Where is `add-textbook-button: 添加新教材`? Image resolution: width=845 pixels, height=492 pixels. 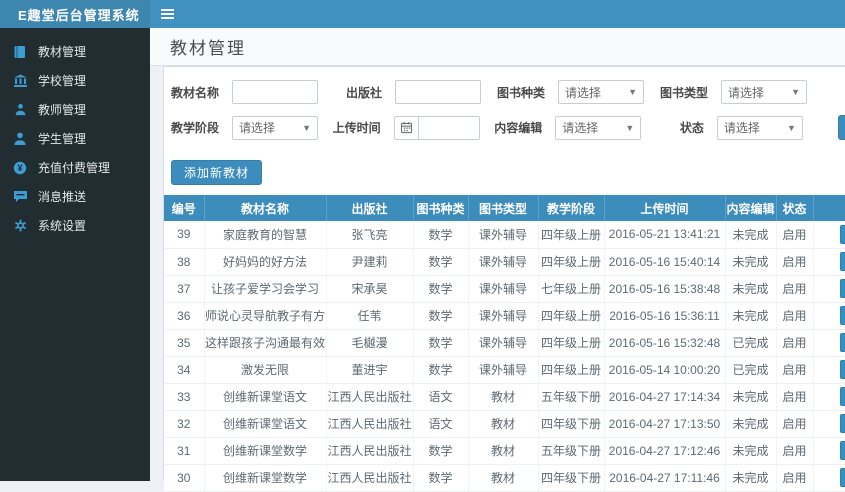
add-textbook-button: 添加新教材 is located at coordinates (216, 172).